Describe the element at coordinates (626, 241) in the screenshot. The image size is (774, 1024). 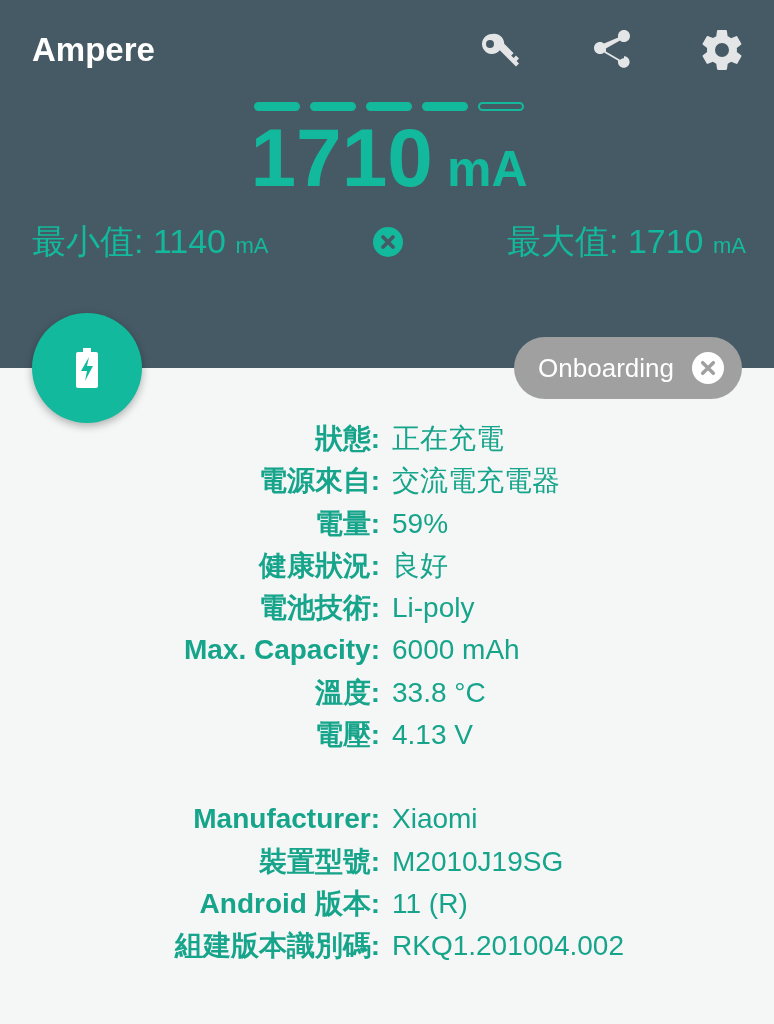
I see `max-reading: 最大值: 1710 mA` at that location.